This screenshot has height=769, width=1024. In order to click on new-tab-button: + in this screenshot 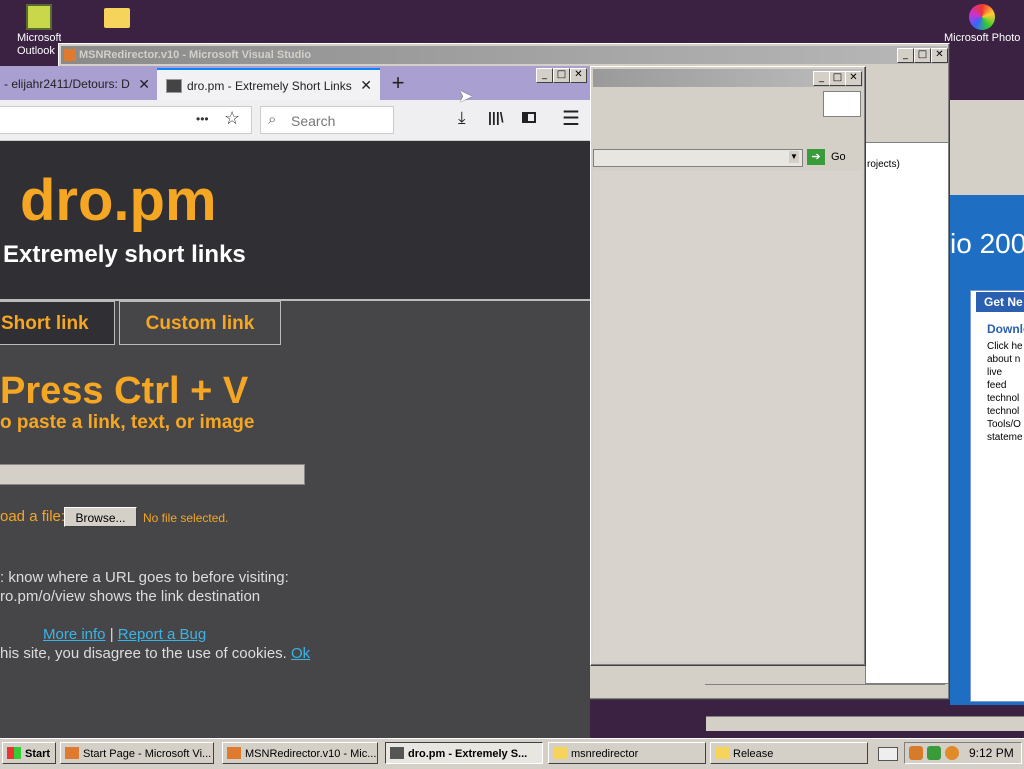, I will do `click(398, 83)`.